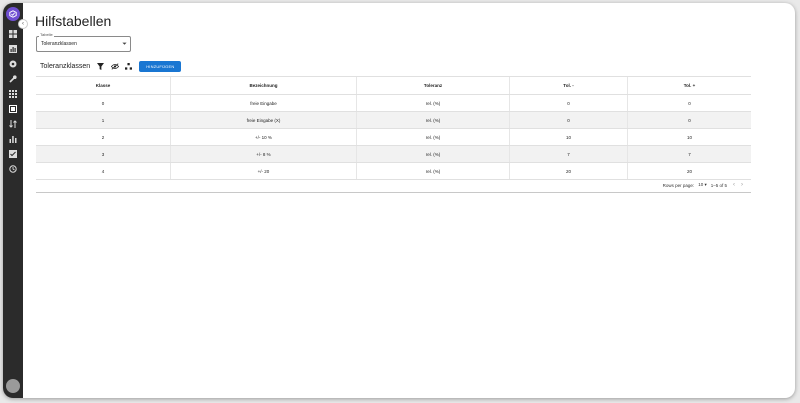  What do you see at coordinates (46, 34) in the screenshot?
I see `table-select-label: Tabelle` at bounding box center [46, 34].